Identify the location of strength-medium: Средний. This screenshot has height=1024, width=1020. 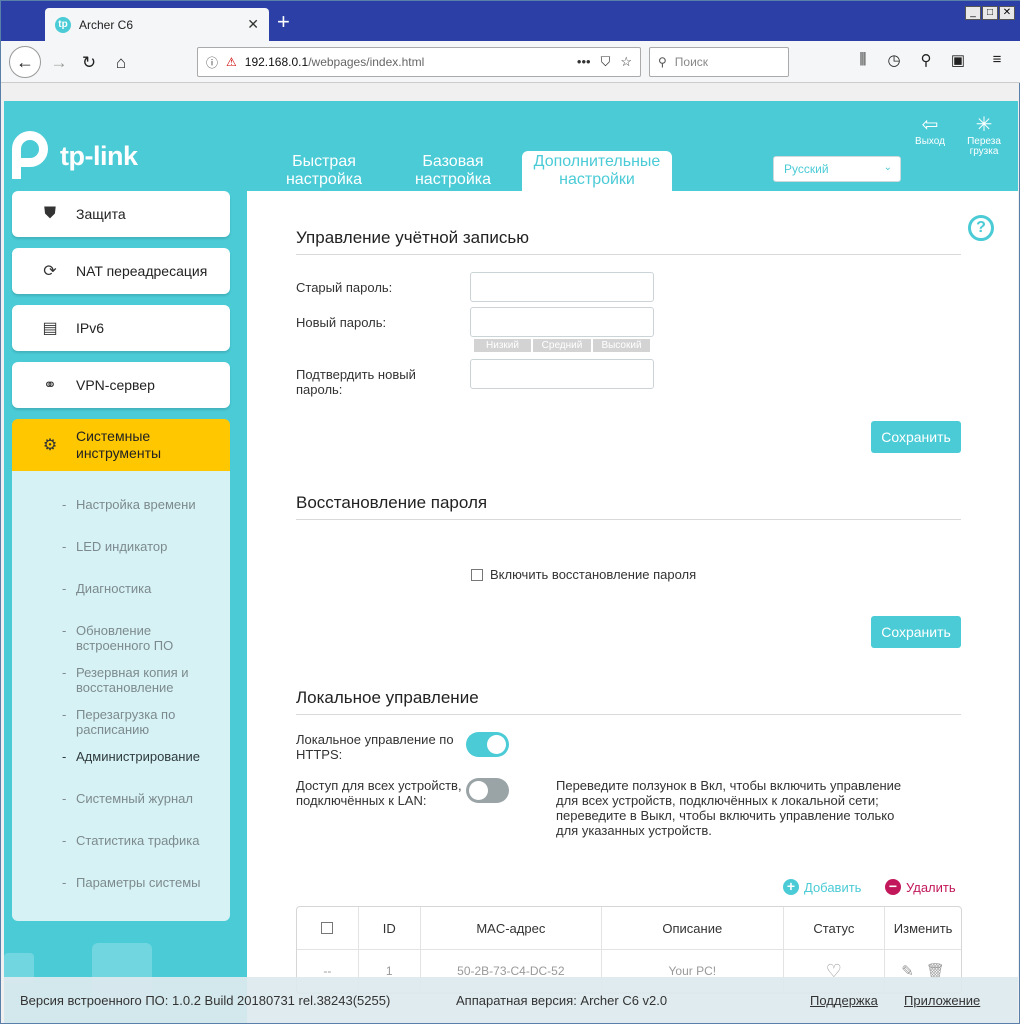
(562, 345).